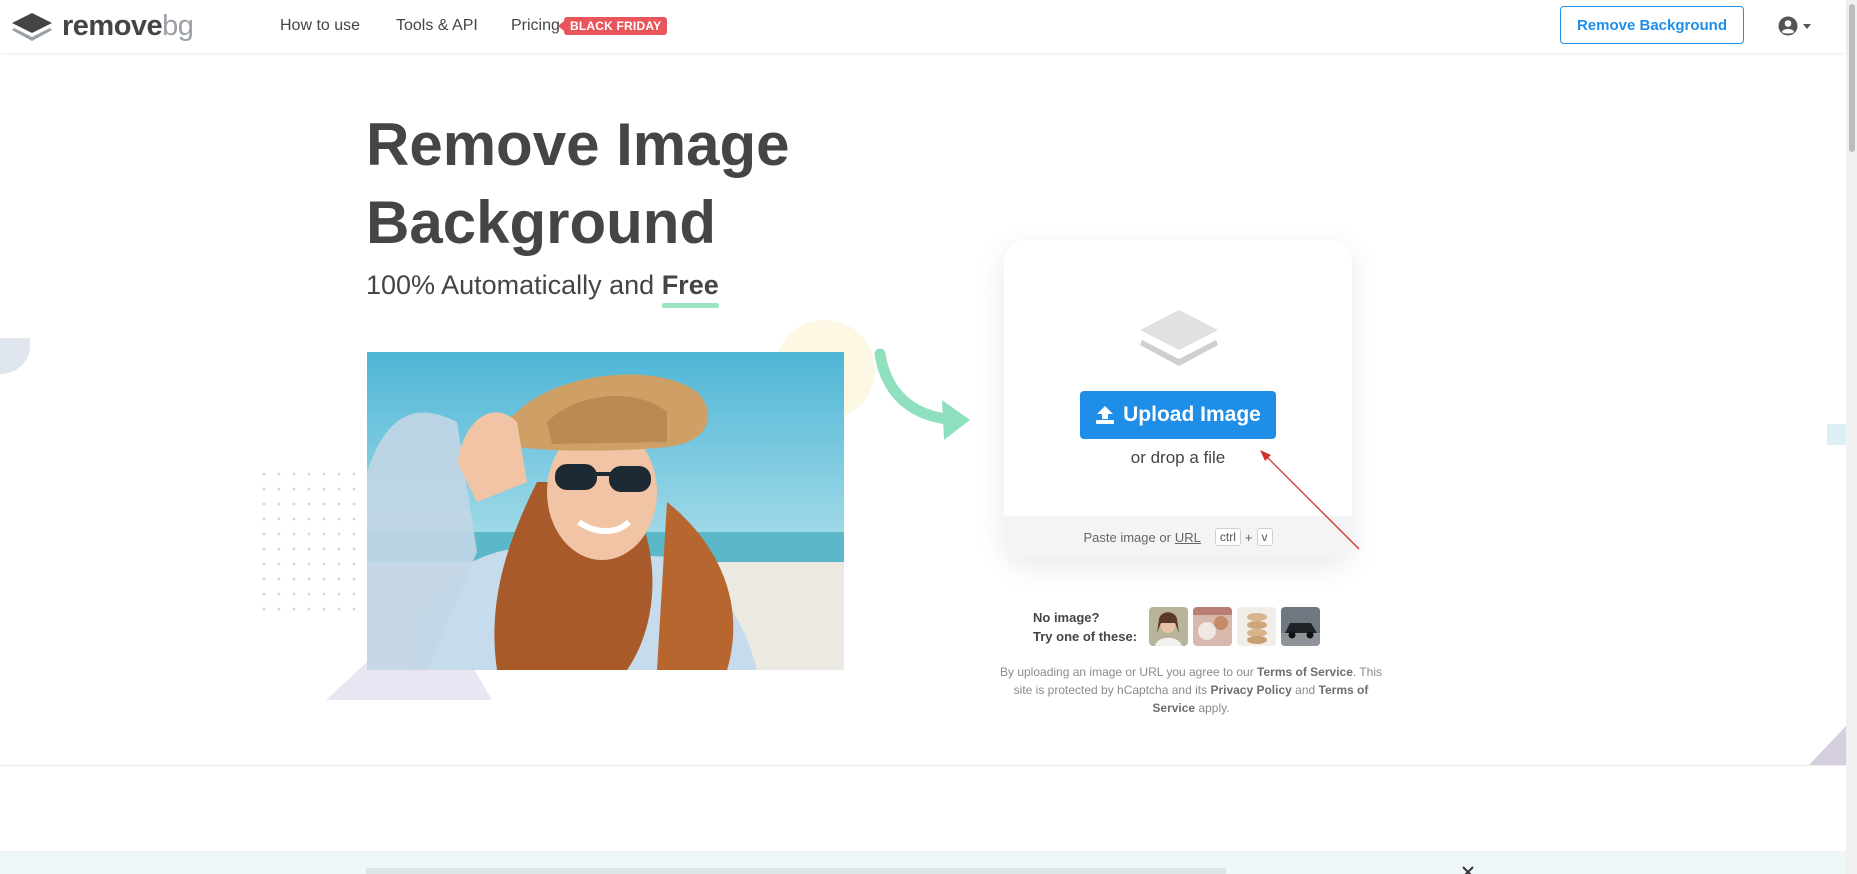  I want to click on layers-placeholder-icon, so click(1179, 338).